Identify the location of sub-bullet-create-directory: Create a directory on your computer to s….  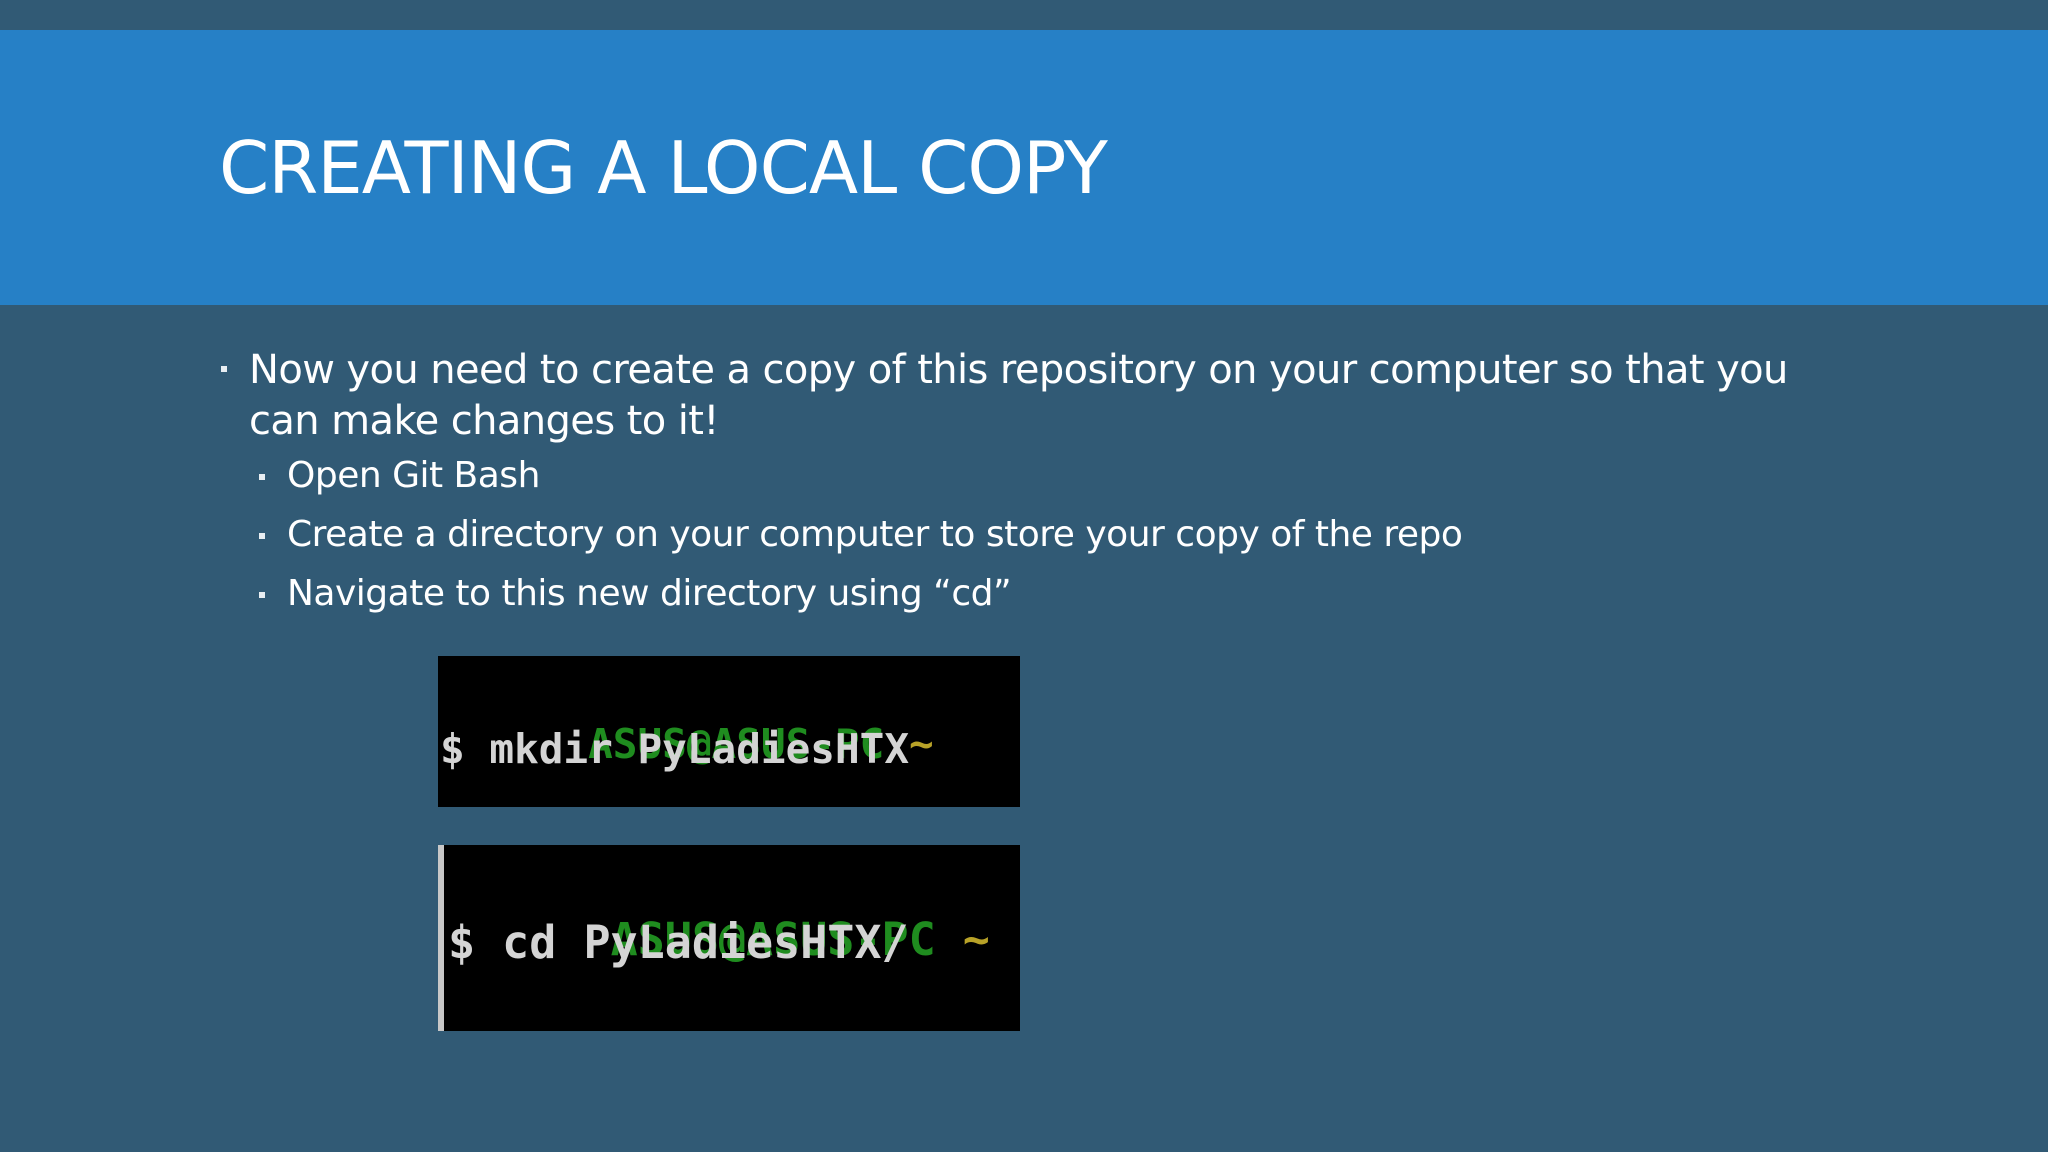
(875, 534).